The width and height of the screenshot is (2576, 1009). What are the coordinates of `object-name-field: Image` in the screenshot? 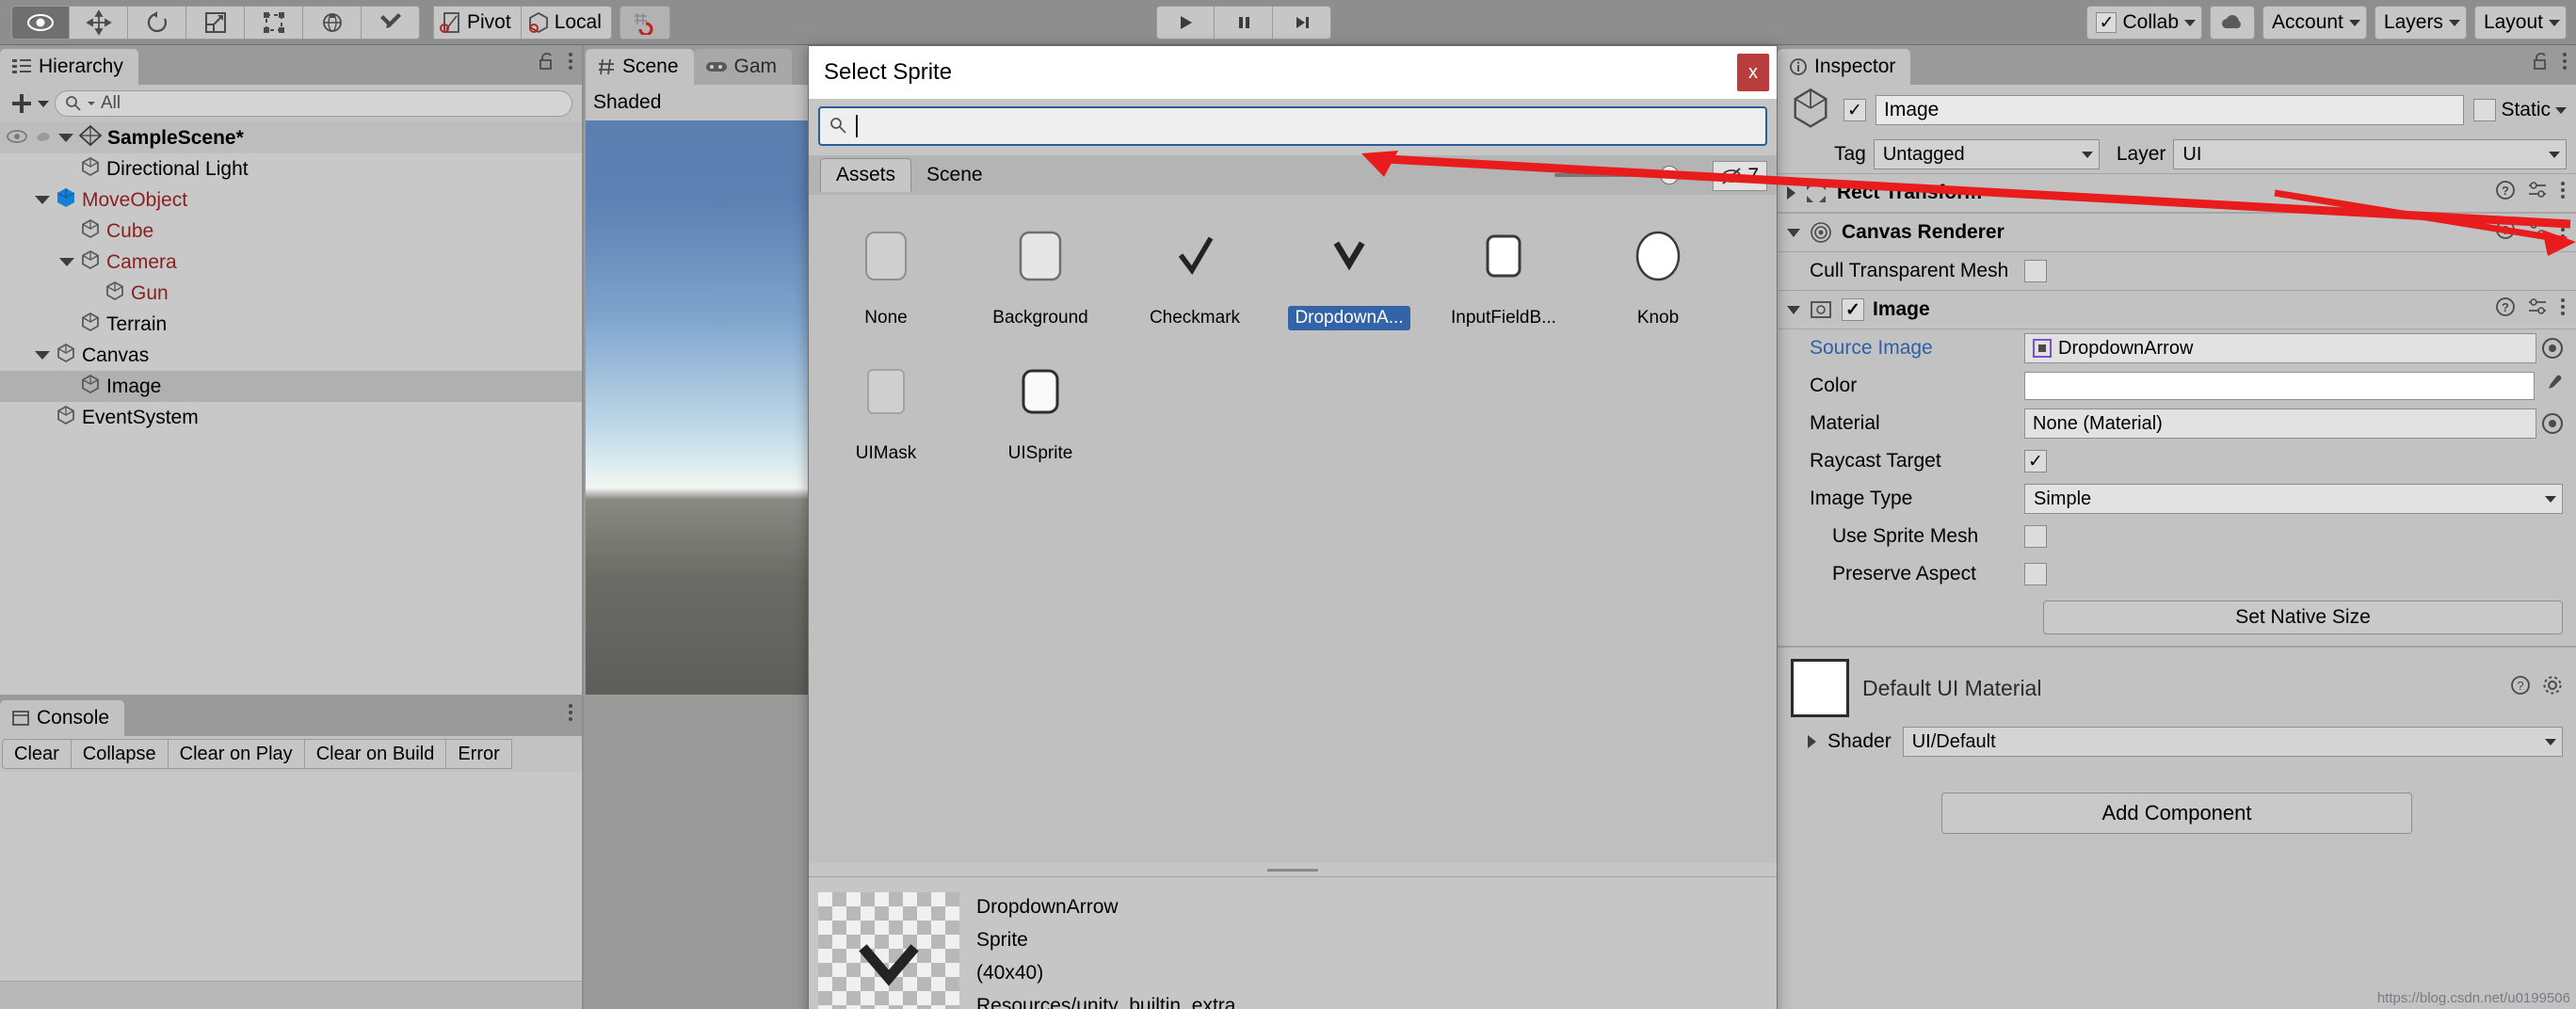 It's located at (2170, 110).